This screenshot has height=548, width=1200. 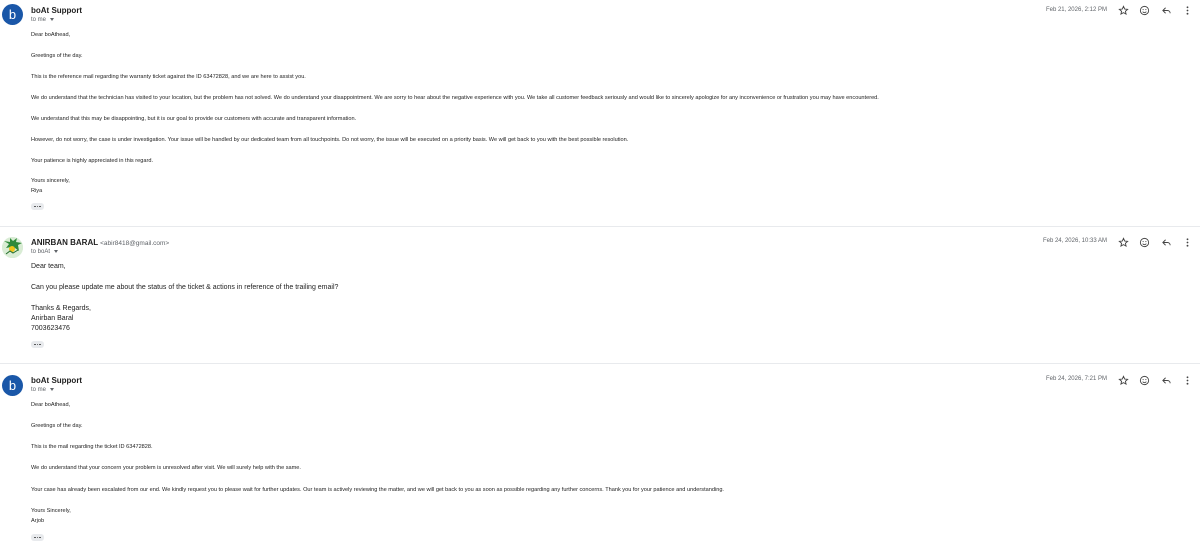 I want to click on message-body-line: Thanks & Regards,, so click(x=61, y=308).